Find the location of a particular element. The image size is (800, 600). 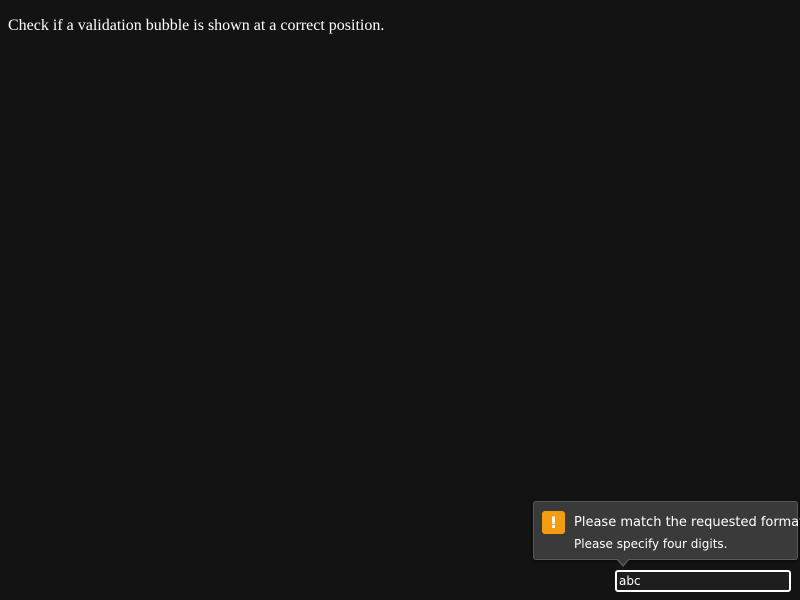

validation-heading: Please match the requested format. is located at coordinates (687, 522).